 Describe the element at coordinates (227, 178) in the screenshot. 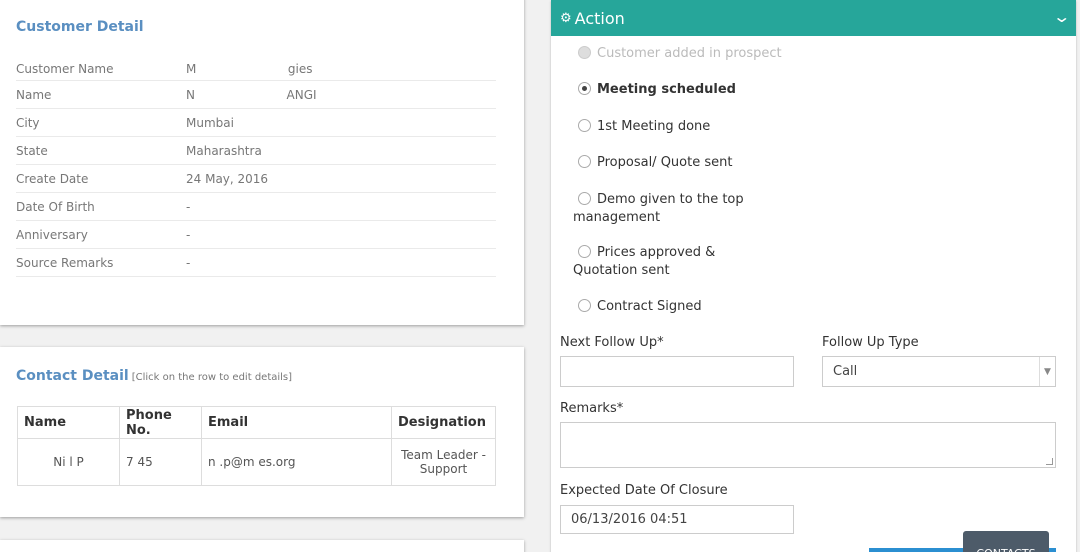

I see `detail-value: 24 May, 2016` at that location.